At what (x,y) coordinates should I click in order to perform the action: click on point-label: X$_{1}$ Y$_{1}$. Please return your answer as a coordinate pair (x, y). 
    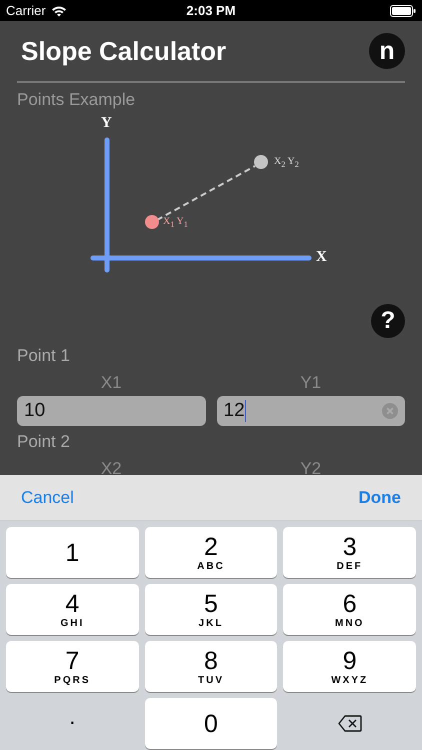
    Looking at the image, I should click on (175, 222).